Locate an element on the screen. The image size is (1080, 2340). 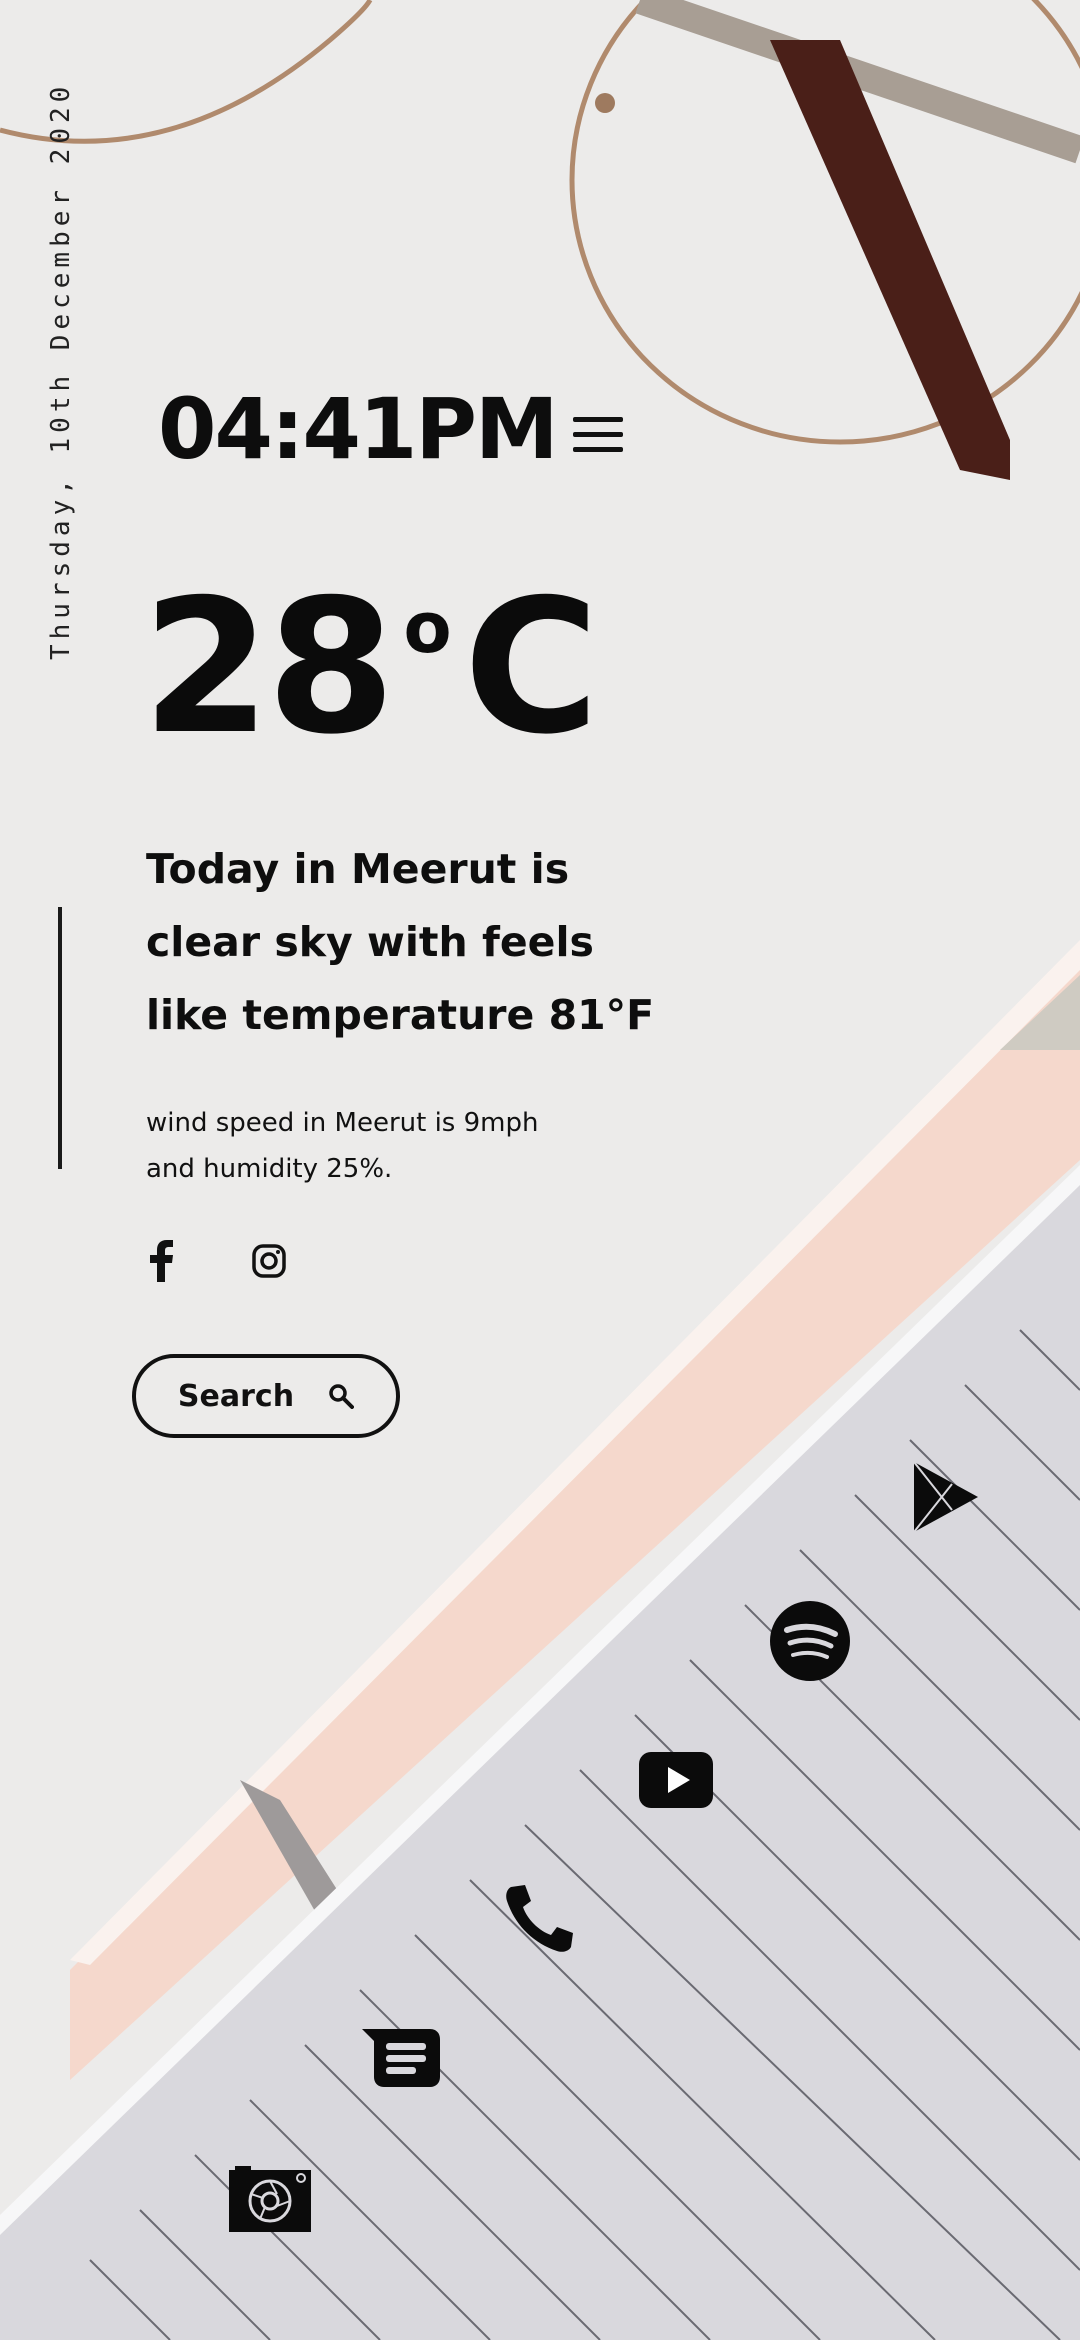
phone-icon is located at coordinates (540, 1918).